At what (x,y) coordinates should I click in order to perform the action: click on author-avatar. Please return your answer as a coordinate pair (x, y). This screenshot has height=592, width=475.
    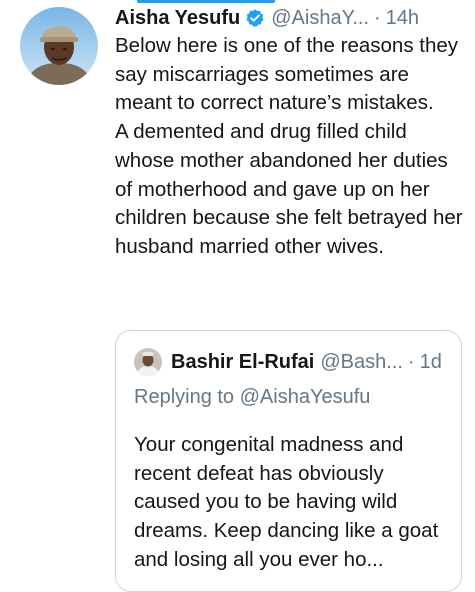
    Looking at the image, I should click on (59, 46).